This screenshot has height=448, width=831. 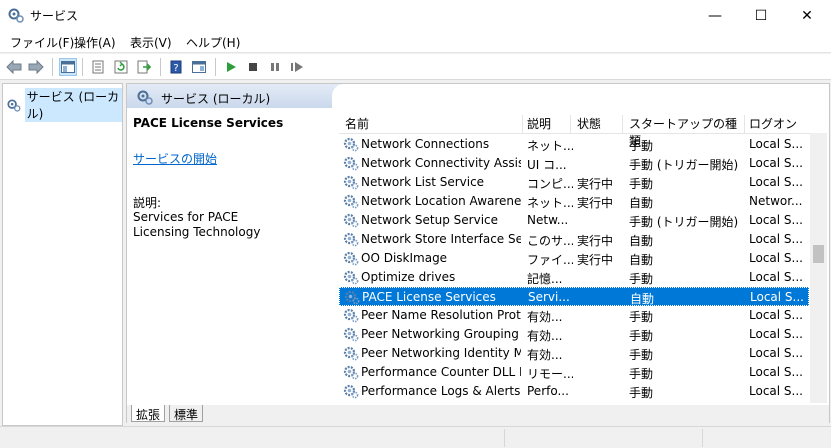 I want to click on stop-service-button, so click(x=253, y=67).